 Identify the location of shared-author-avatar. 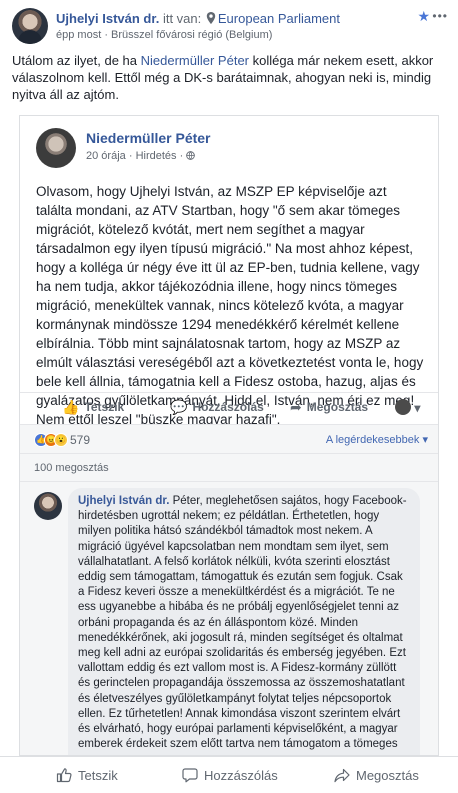
(56, 148).